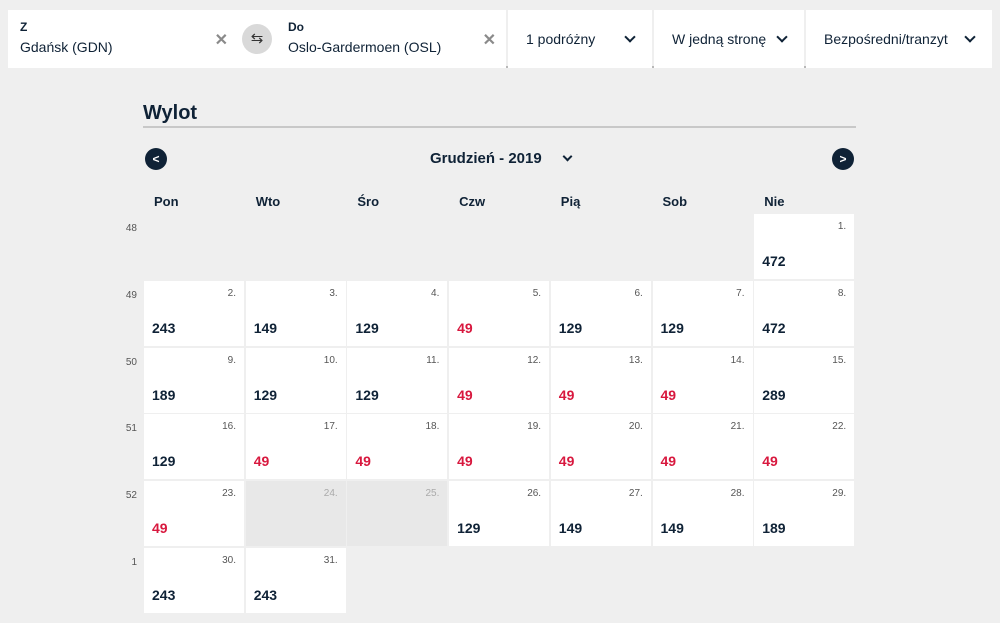 The image size is (1000, 623). What do you see at coordinates (499, 313) in the screenshot?
I see `calendar-day: 5. 49` at bounding box center [499, 313].